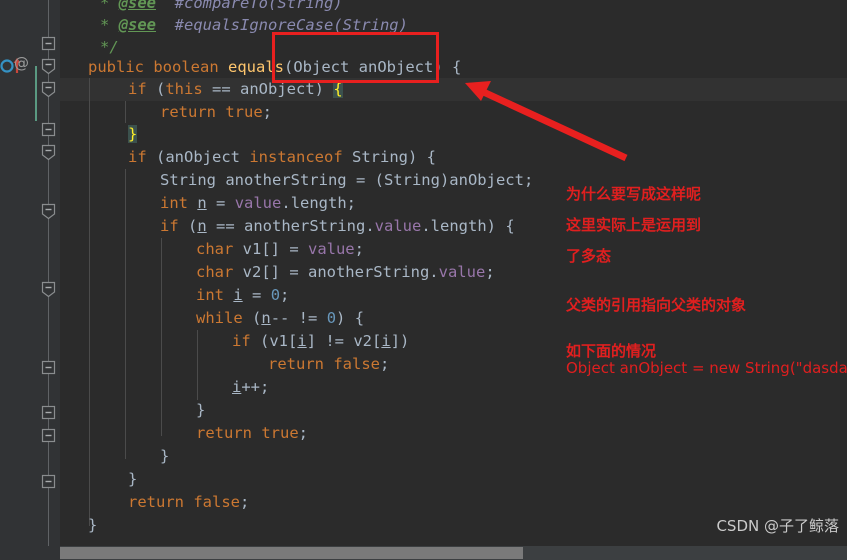 This screenshot has width=847, height=560. I want to click on code-line: i++;, so click(164, 387).